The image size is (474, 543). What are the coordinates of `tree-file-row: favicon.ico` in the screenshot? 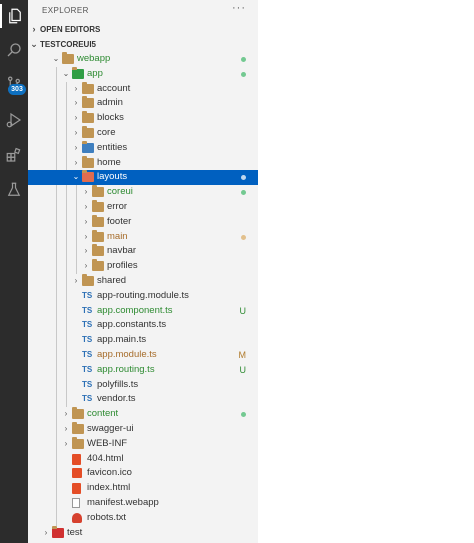 It's located at (143, 474).